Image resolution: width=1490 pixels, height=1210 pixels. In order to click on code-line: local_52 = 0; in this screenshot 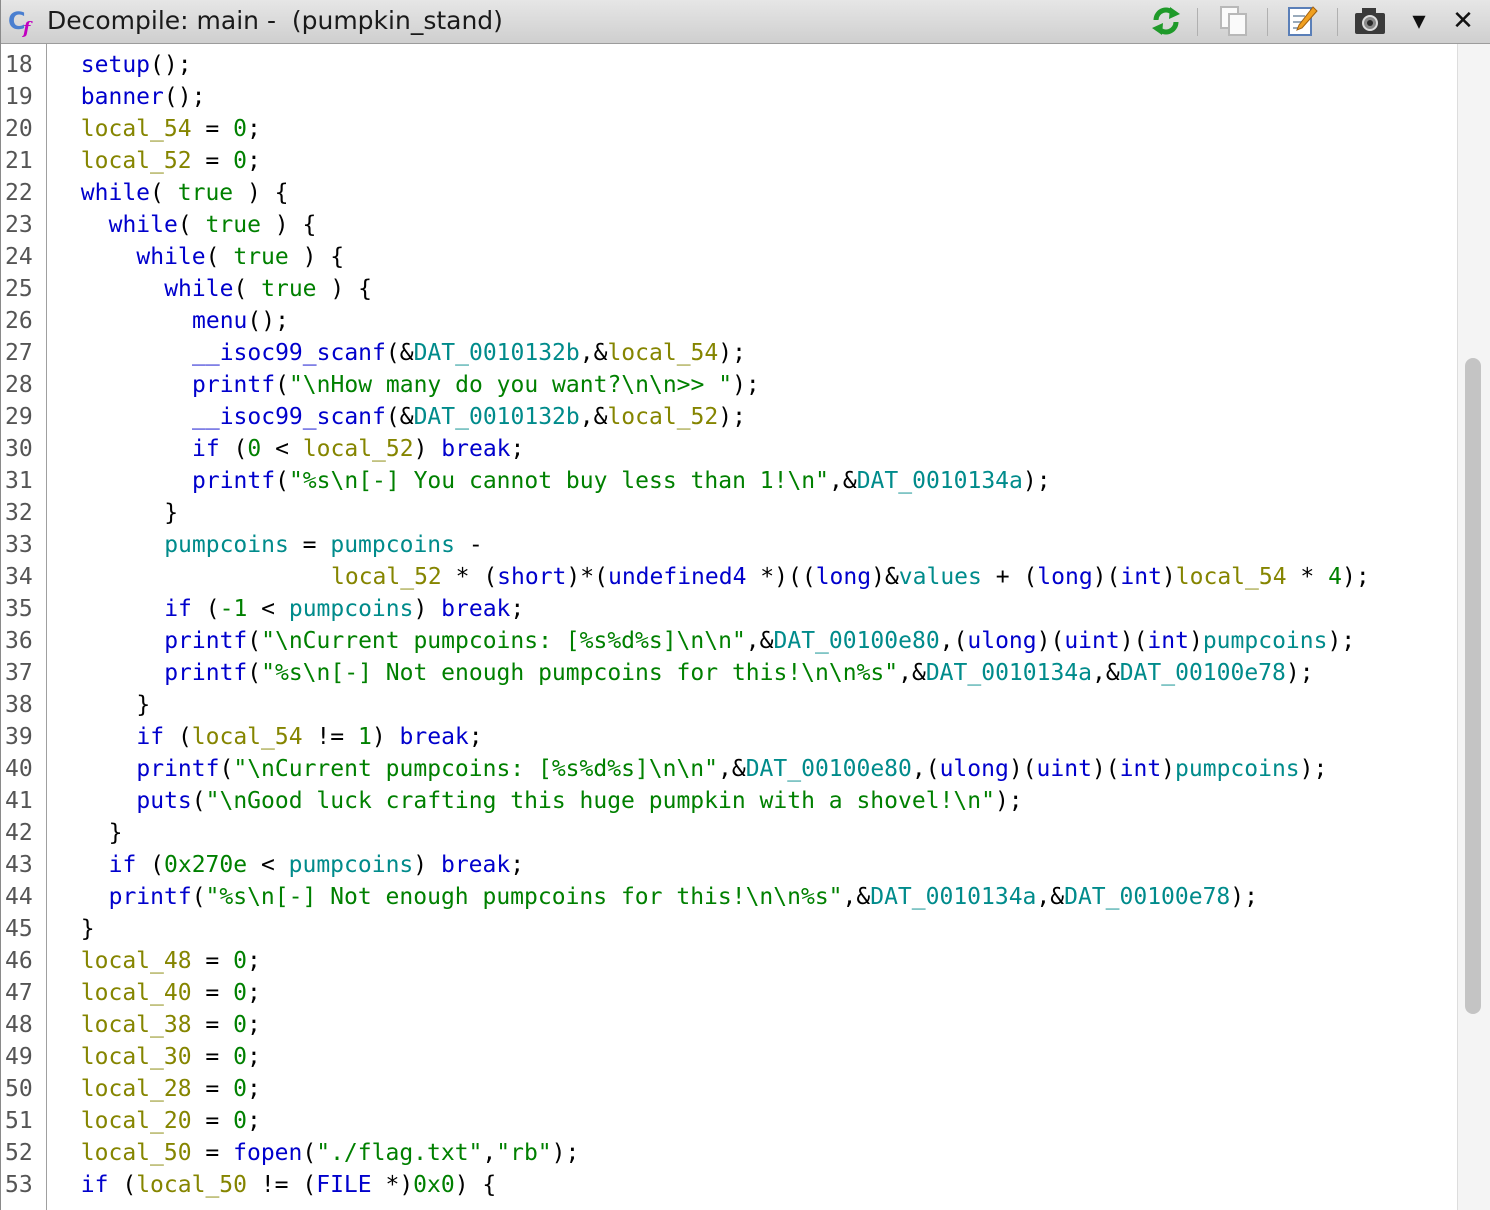, I will do `click(171, 161)`.